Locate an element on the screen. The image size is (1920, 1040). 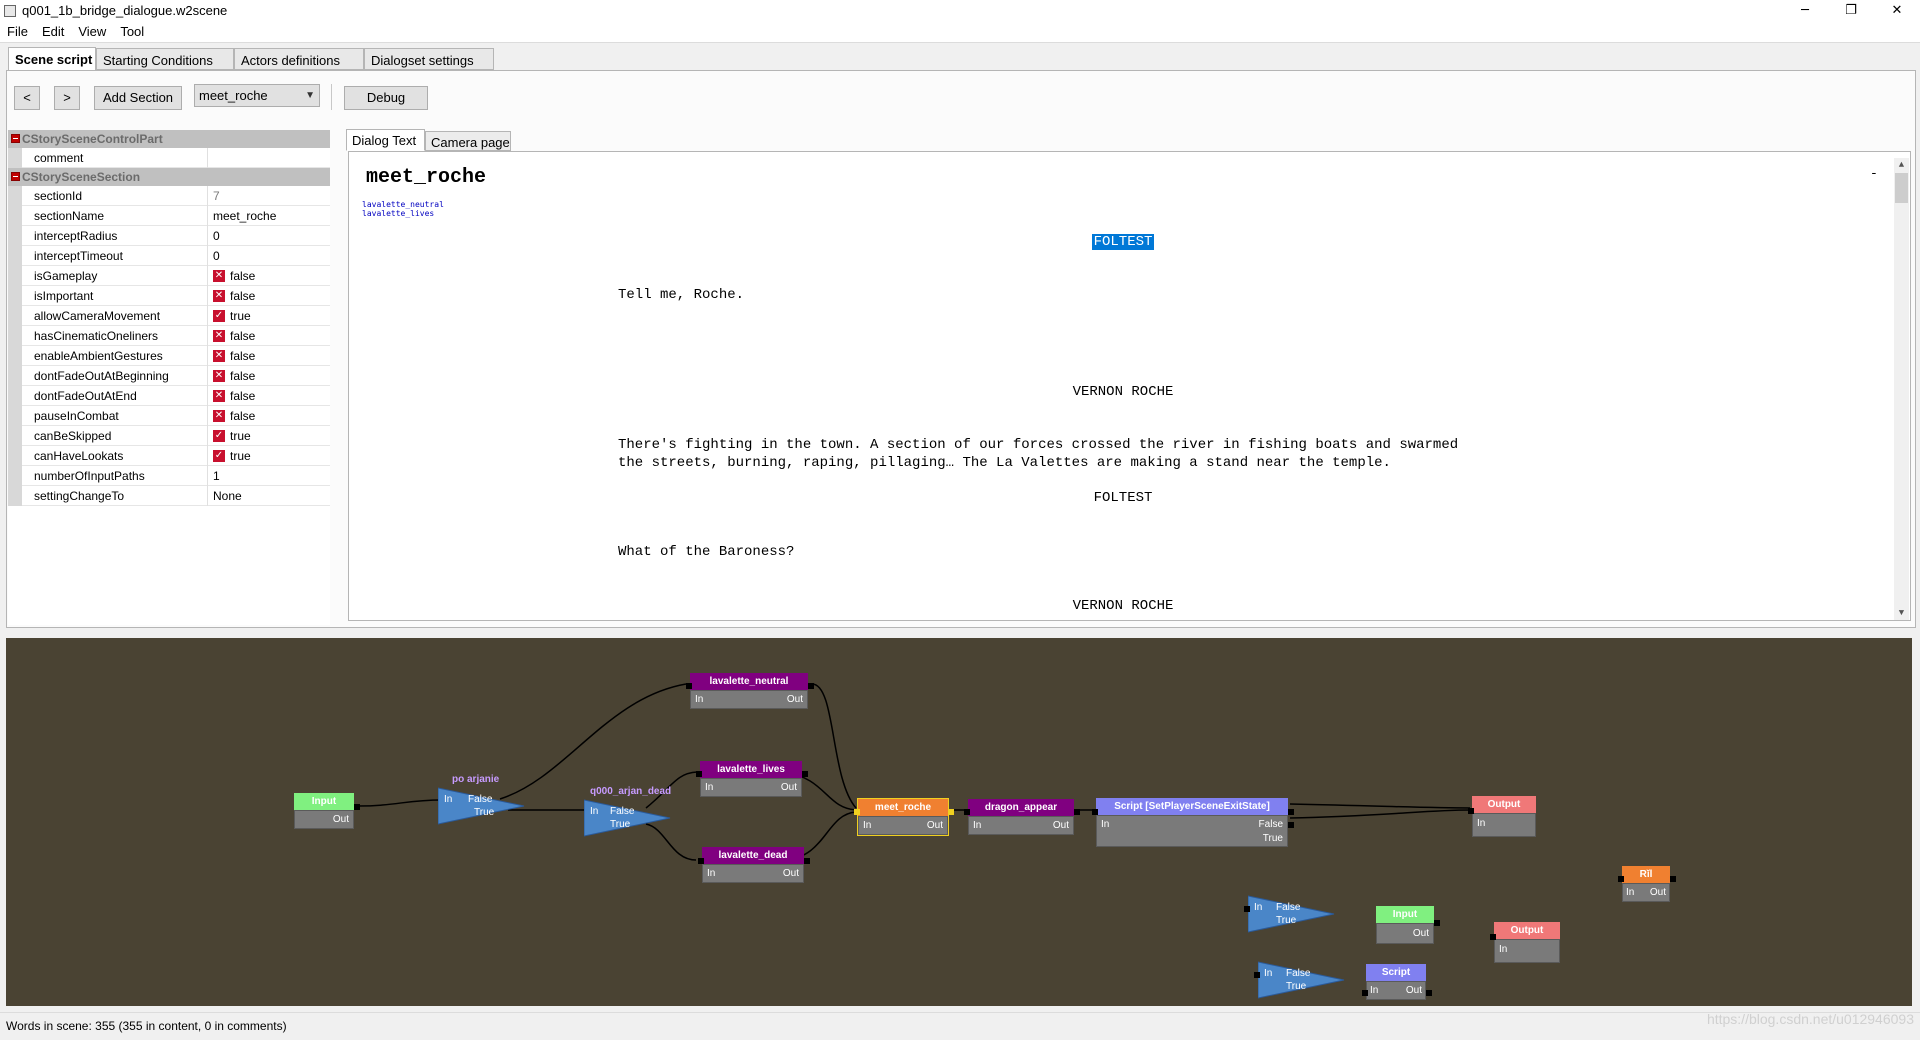
property-row-sectionname: sectionName meet_roche is located at coordinates (169, 216).